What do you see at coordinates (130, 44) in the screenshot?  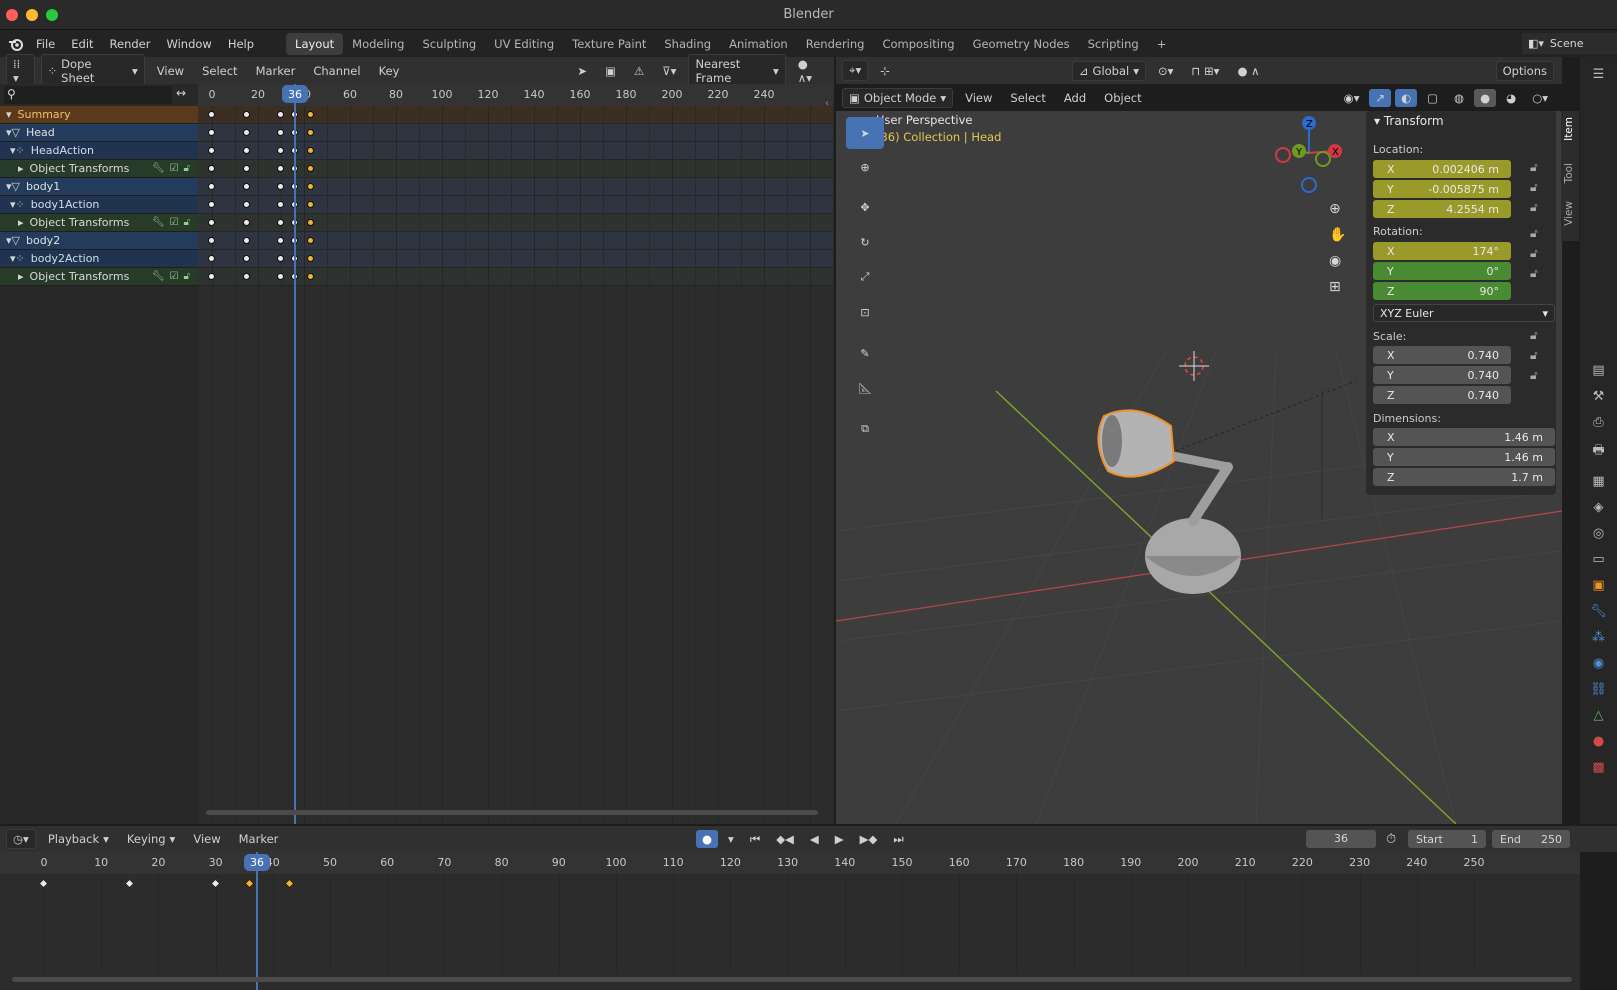 I see `menu-render: Render` at bounding box center [130, 44].